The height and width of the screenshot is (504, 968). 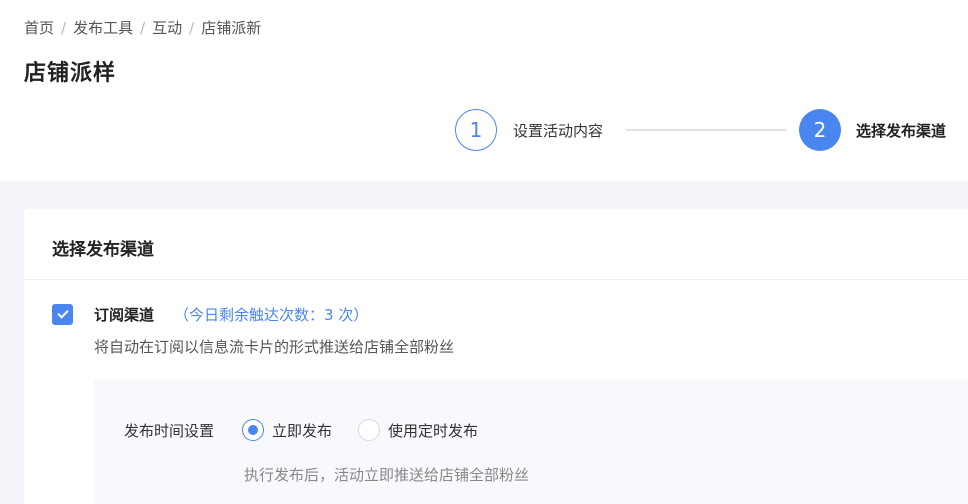 What do you see at coordinates (820, 130) in the screenshot?
I see `step-2-circle: 2` at bounding box center [820, 130].